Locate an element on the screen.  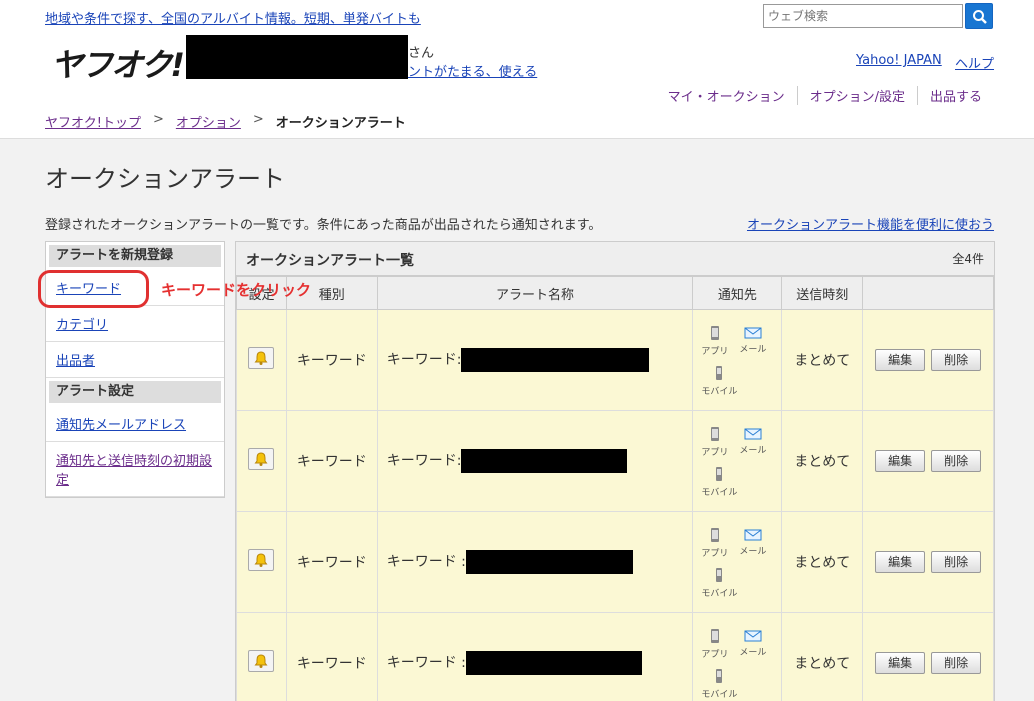
sidebar-item-category: カテゴリ is located at coordinates (135, 324).